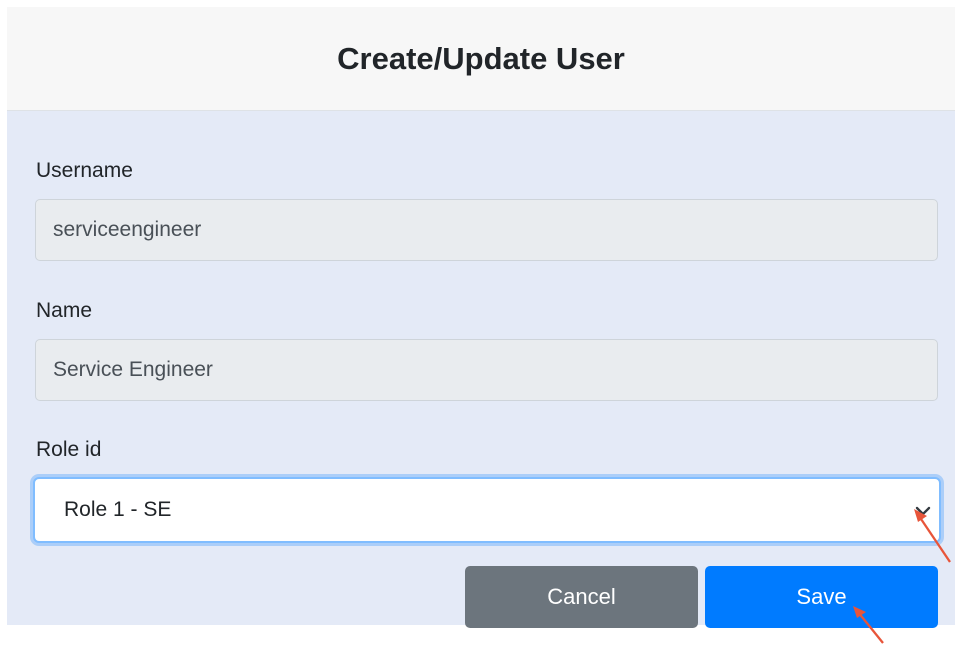 This screenshot has height=645, width=959. I want to click on save-button: Save, so click(821, 597).